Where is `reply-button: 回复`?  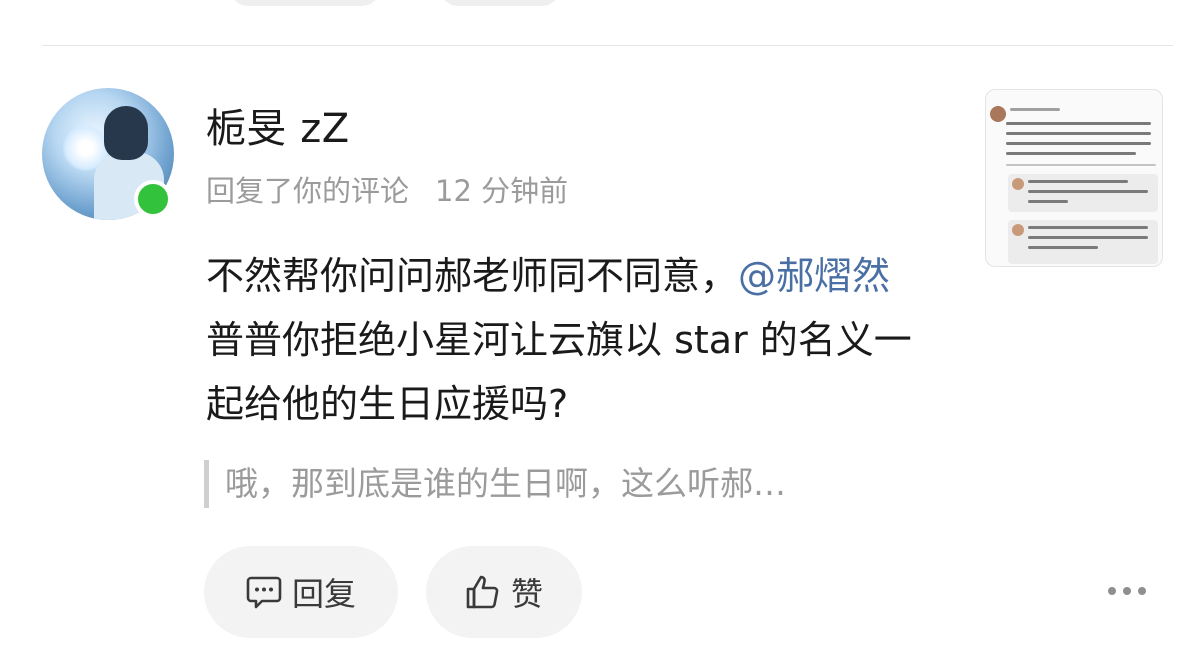 reply-button: 回复 is located at coordinates (301, 592).